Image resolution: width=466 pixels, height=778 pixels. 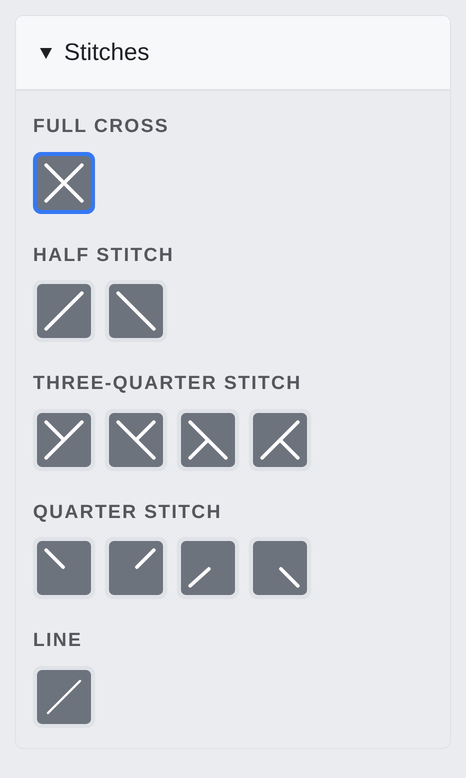 I want to click on line-icon, so click(x=64, y=696).